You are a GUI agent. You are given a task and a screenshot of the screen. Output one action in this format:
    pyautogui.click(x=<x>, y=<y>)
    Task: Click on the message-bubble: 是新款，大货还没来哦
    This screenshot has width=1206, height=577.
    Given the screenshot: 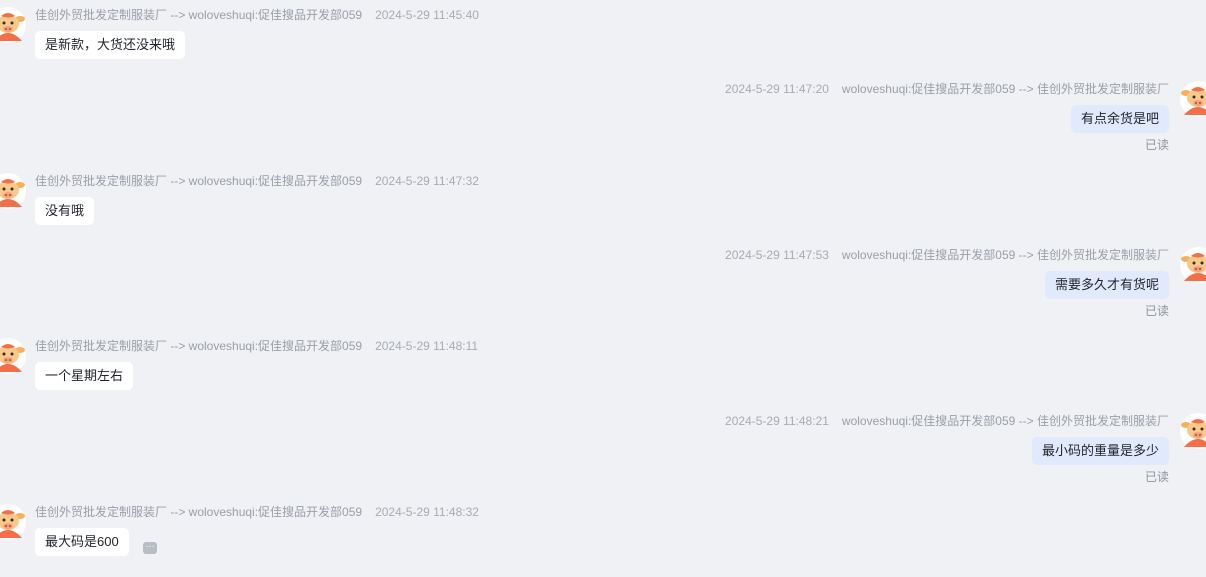 What is the action you would take?
    pyautogui.click(x=110, y=45)
    